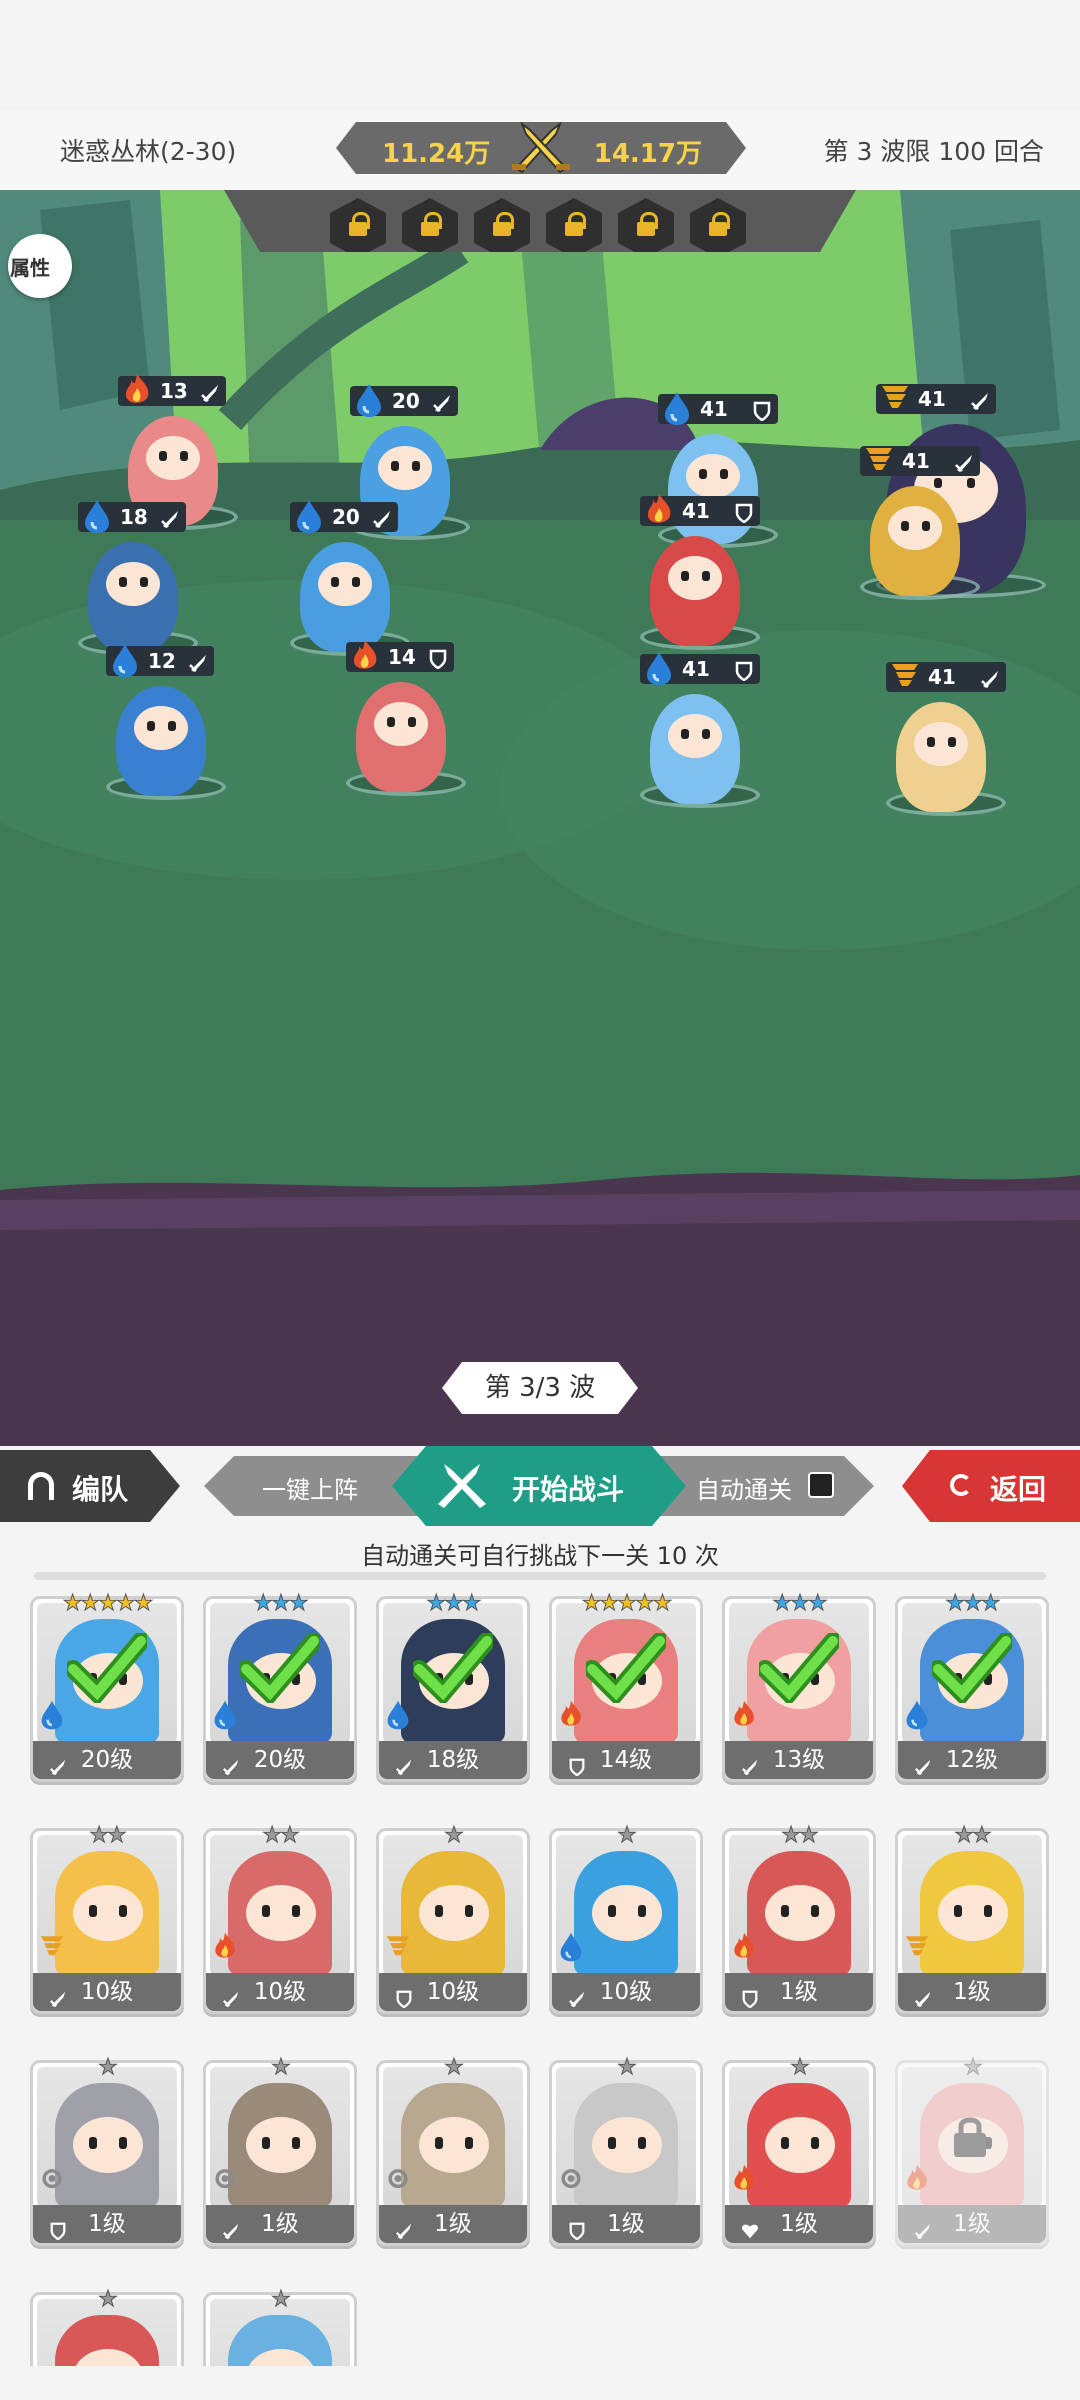 The width and height of the screenshot is (1080, 2400). What do you see at coordinates (40, 266) in the screenshot?
I see `attribute-button: 属性` at bounding box center [40, 266].